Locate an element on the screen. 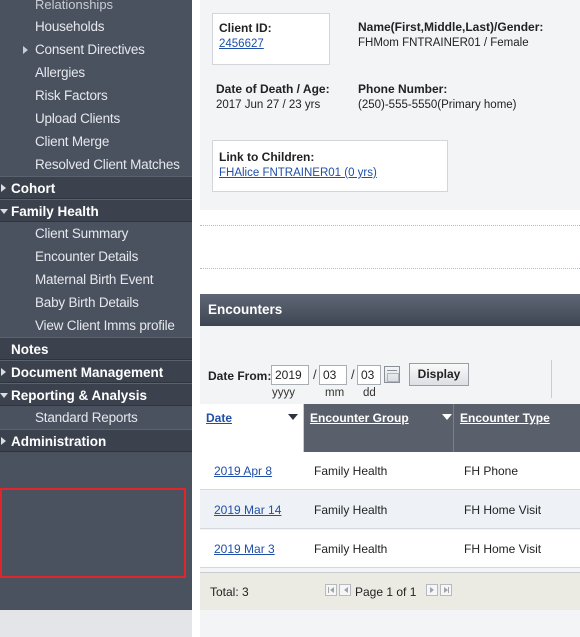 This screenshot has width=580, height=637. encounters-table-header: Date Encounter Group Encounter Type is located at coordinates (390, 428).